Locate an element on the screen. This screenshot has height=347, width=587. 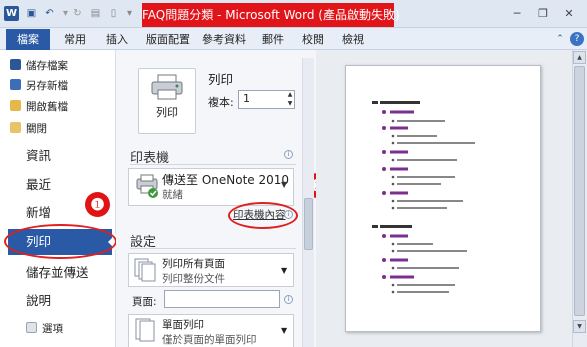
undo-icon: ↶ is located at coordinates (49, 13).